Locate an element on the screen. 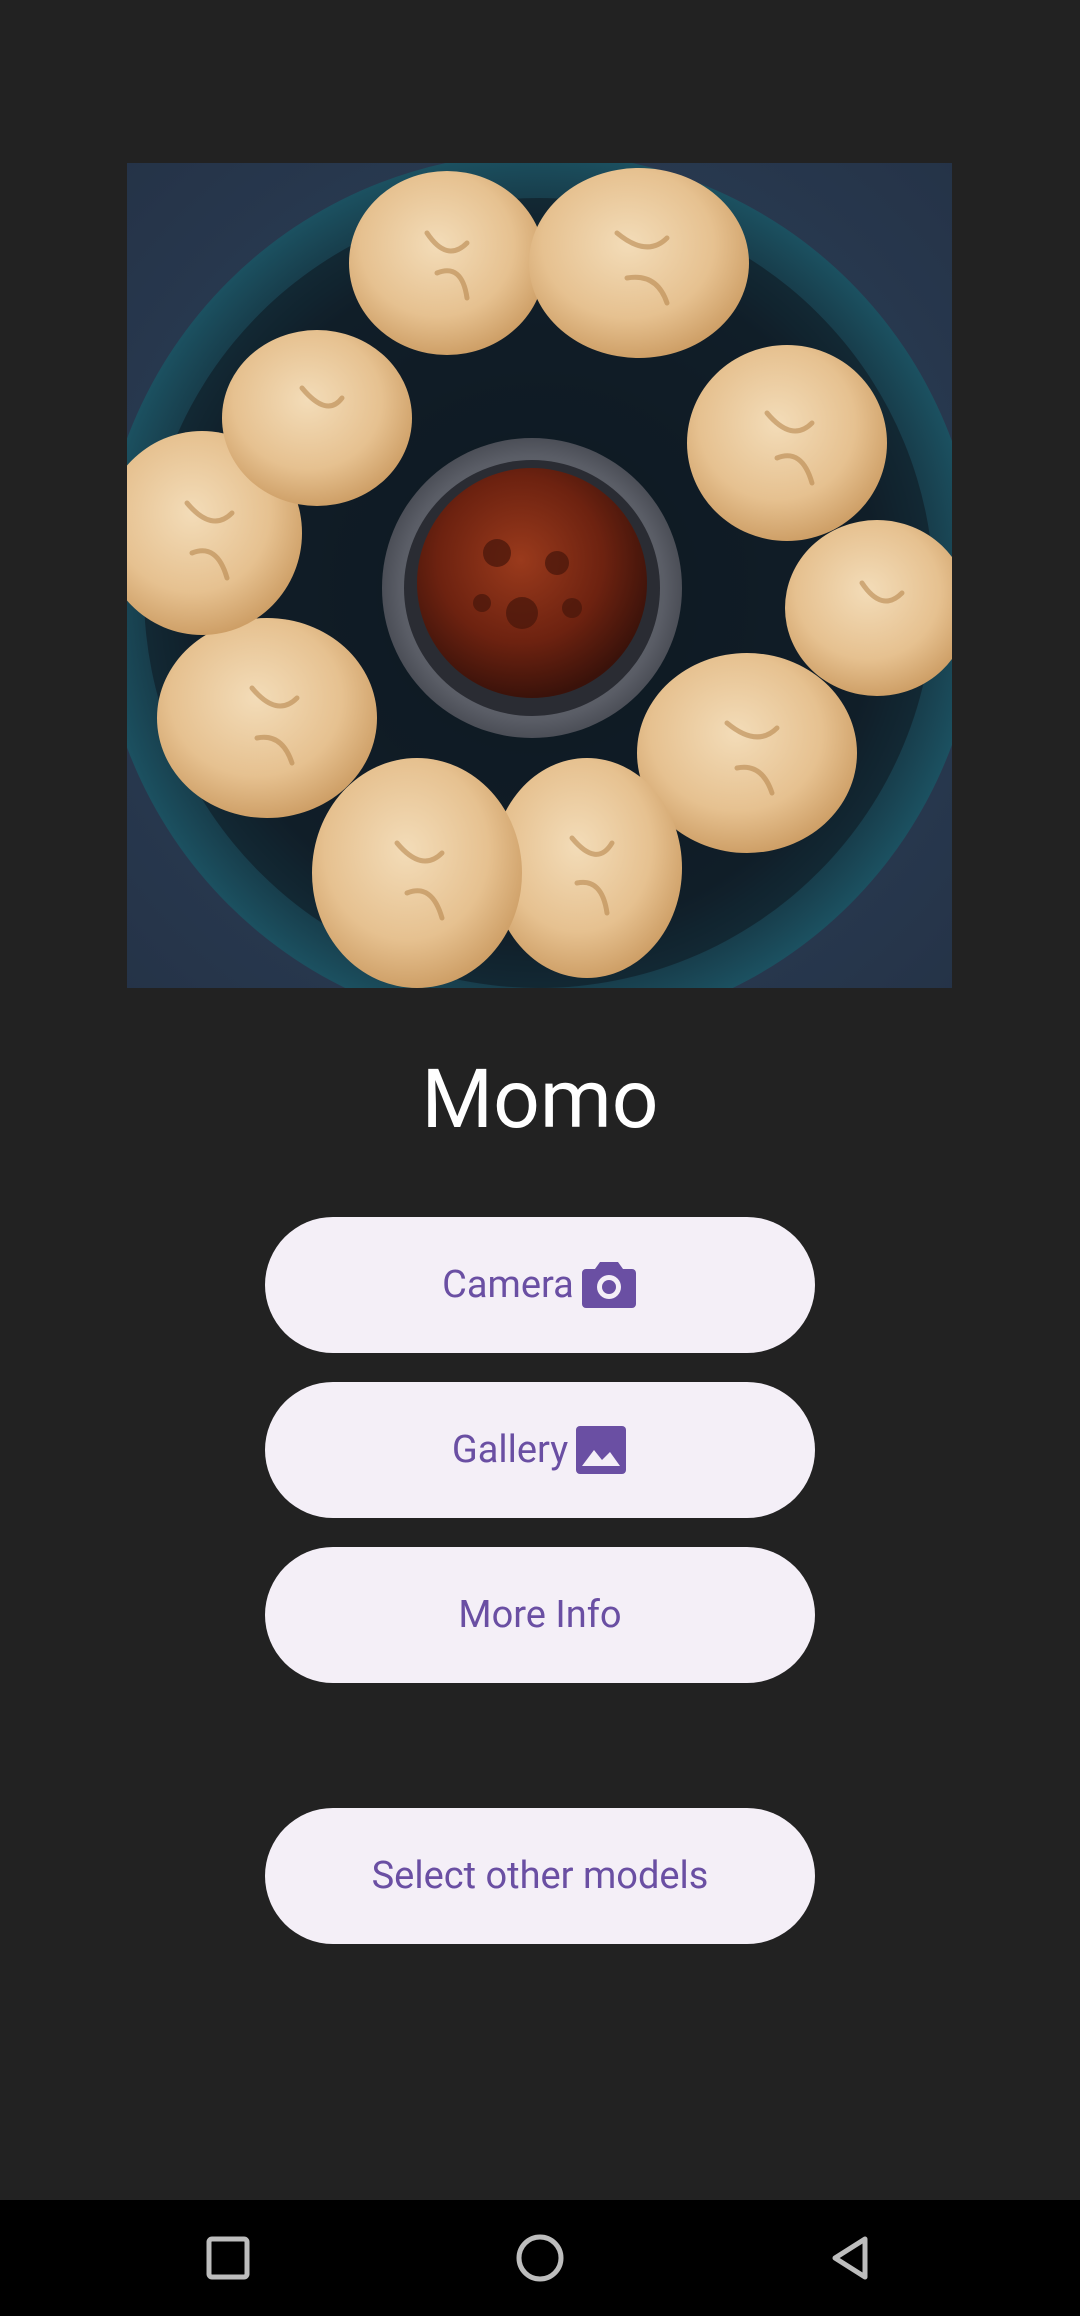 The height and width of the screenshot is (2316, 1080). image-icon is located at coordinates (601, 1450).